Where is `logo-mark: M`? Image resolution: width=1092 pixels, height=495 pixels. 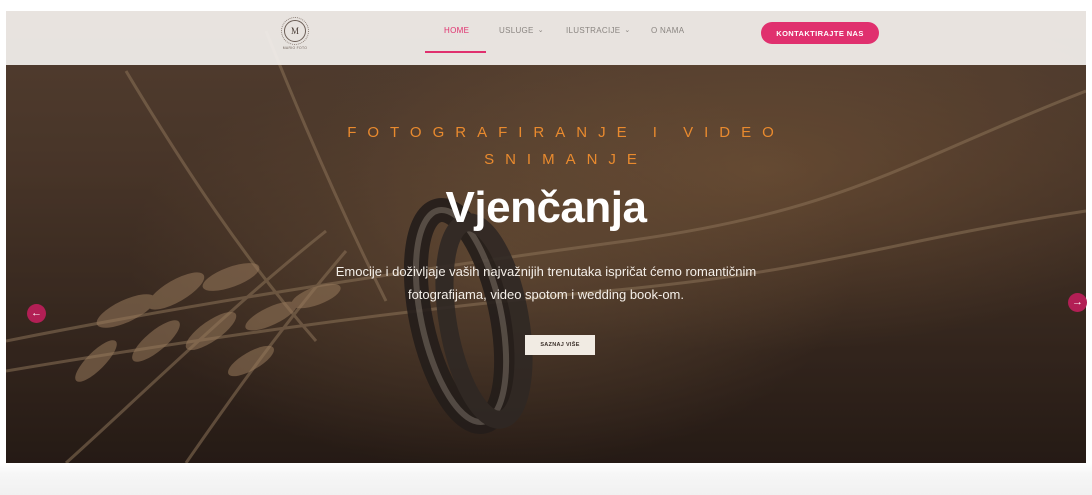
logo-mark: M is located at coordinates (295, 31).